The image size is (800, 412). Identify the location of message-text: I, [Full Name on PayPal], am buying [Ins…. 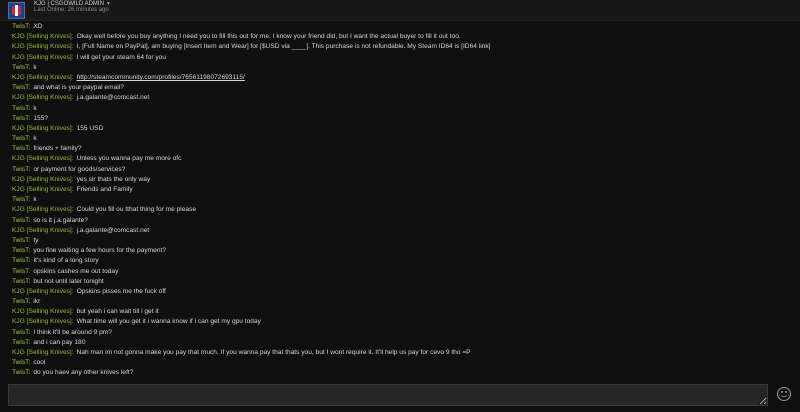
(283, 47).